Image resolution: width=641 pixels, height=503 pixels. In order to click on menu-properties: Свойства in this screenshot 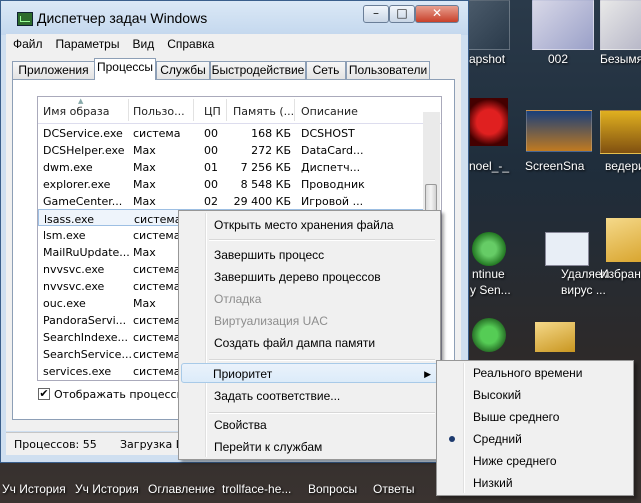, I will do `click(309, 425)`.